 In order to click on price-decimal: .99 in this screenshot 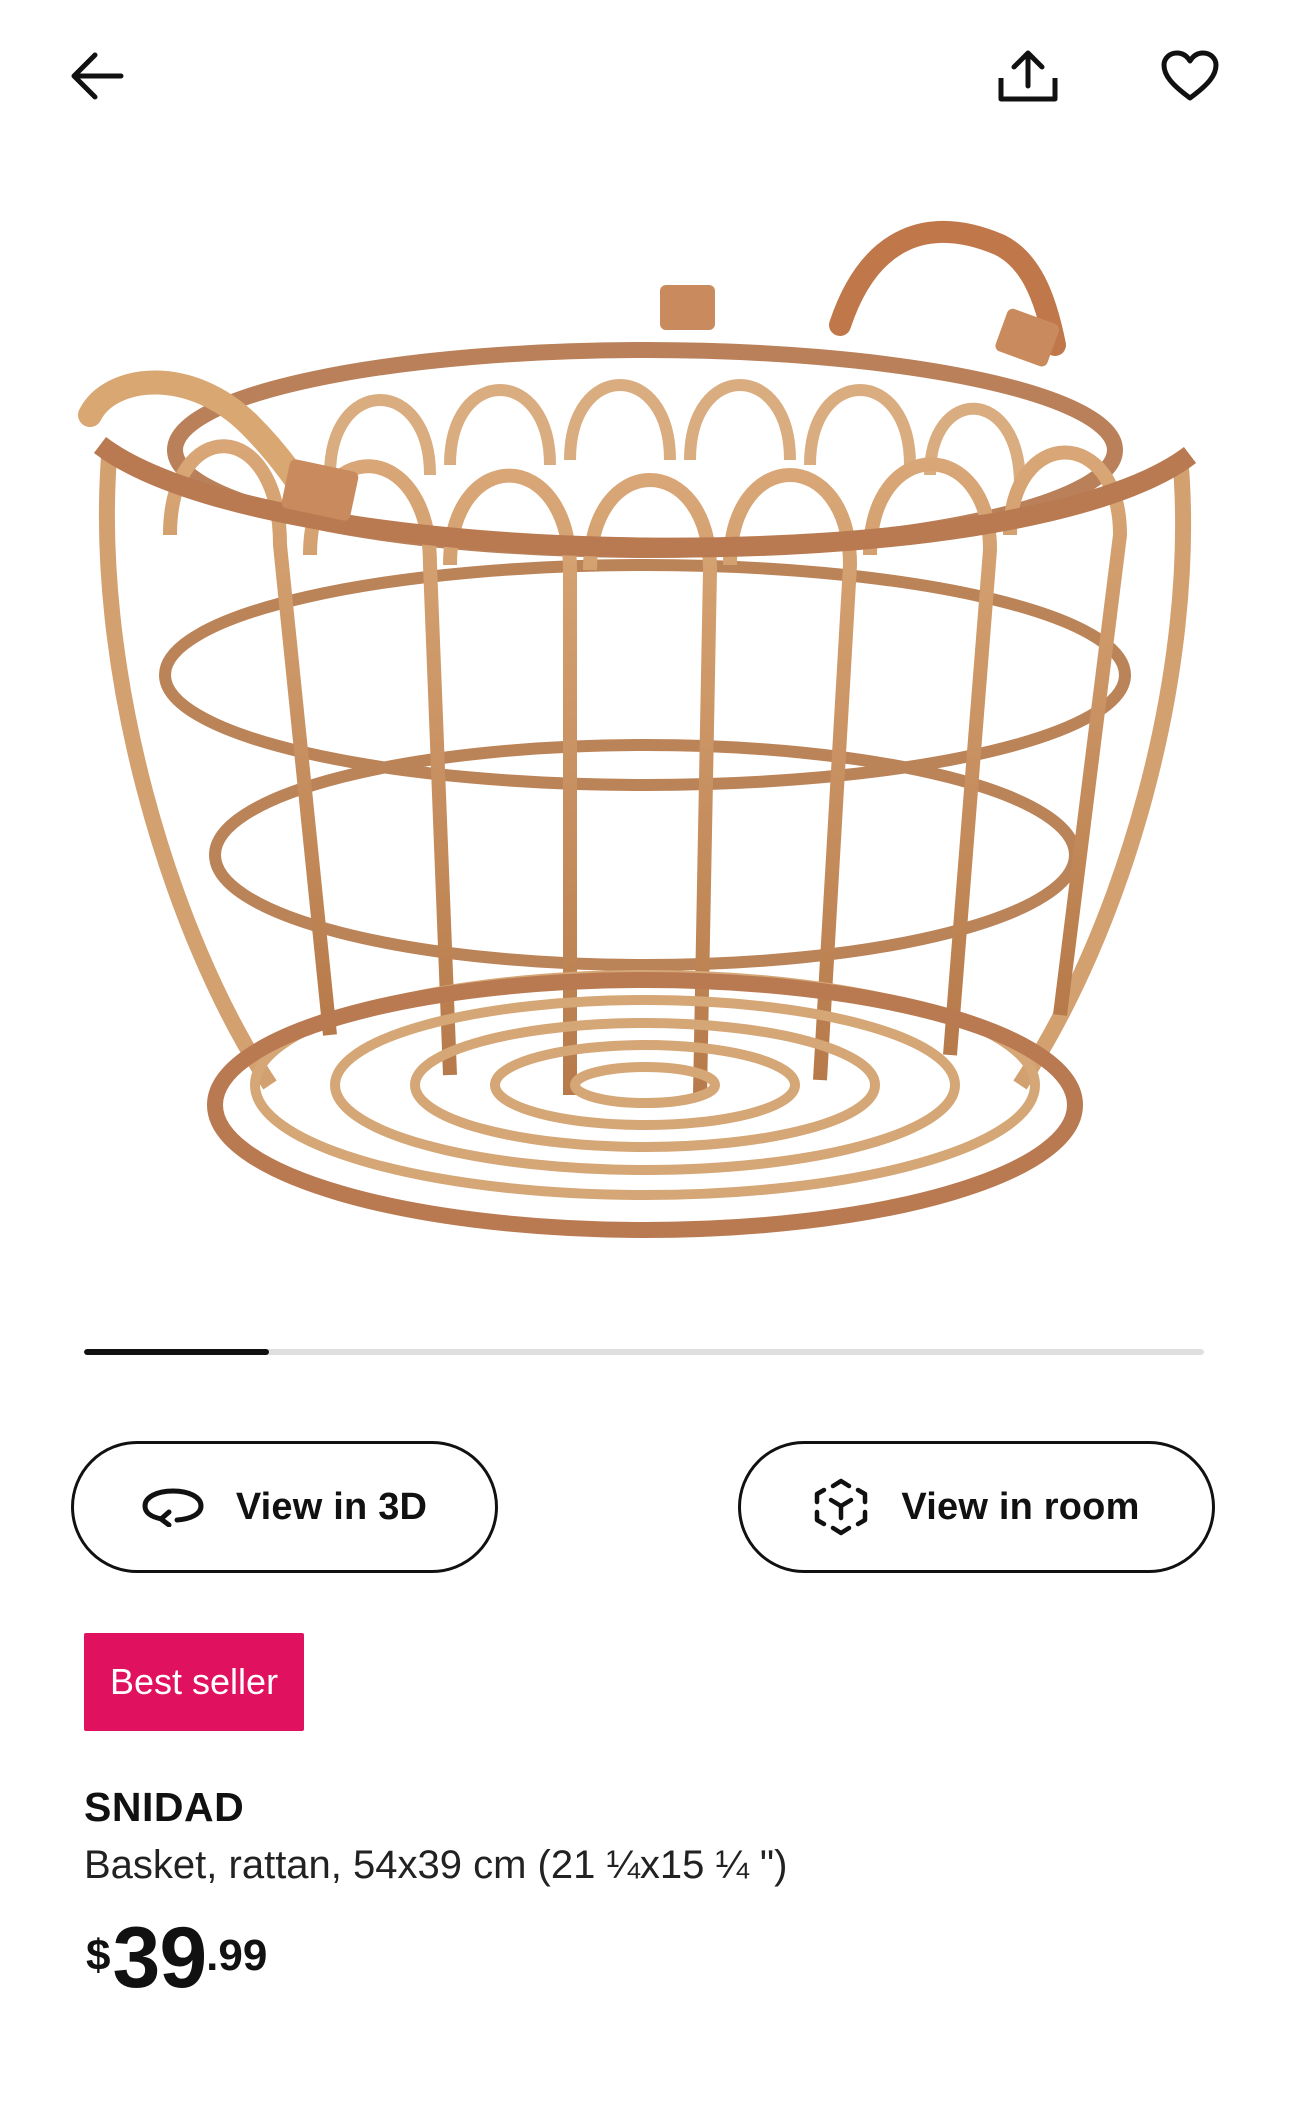, I will do `click(237, 1955)`.